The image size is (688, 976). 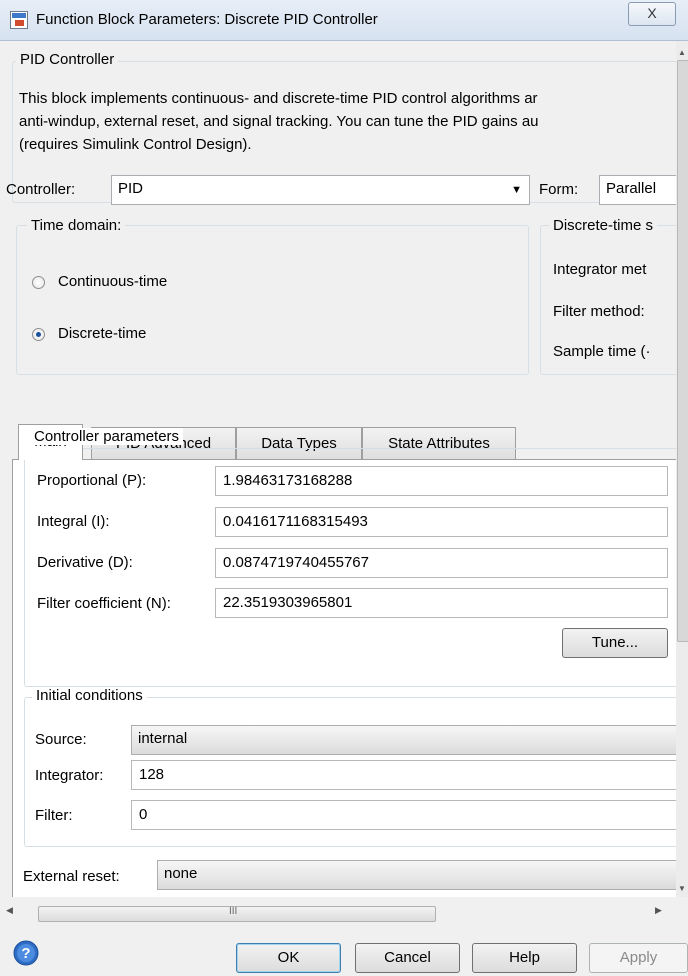 I want to click on controller-parameters-title: Controller parameters, so click(x=107, y=436).